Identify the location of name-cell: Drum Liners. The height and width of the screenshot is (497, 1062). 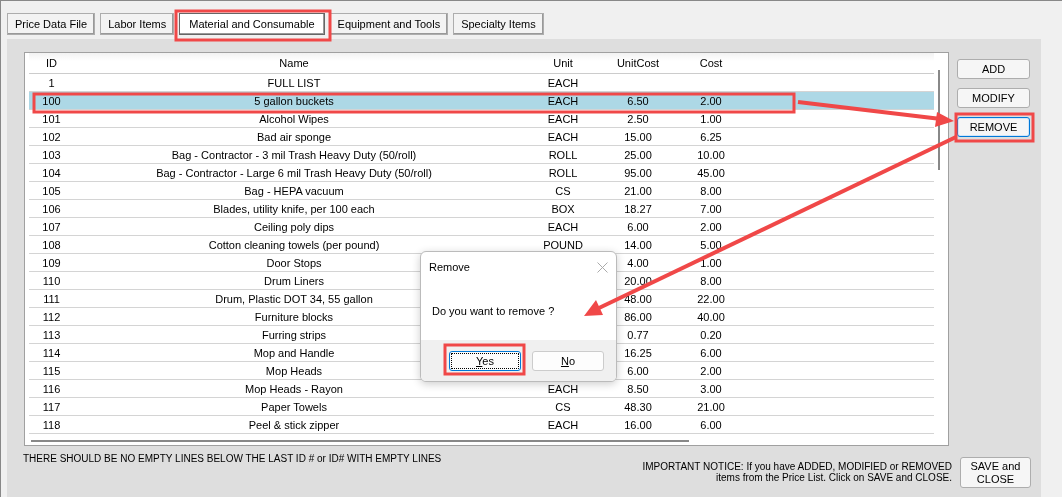
(294, 280).